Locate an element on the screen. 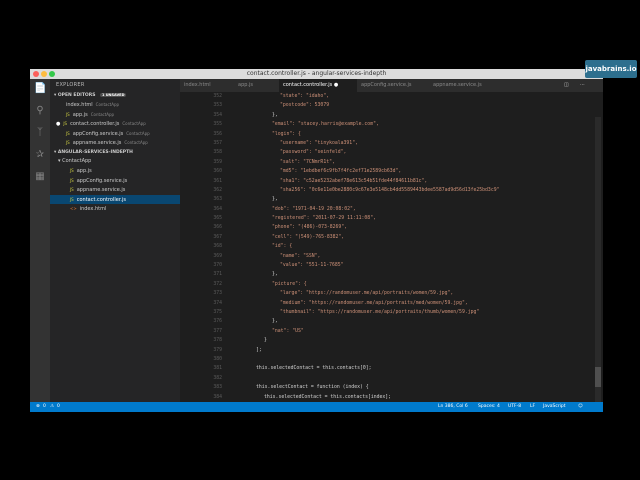 The height and width of the screenshot is (480, 640). feedback-icon: ☺ is located at coordinates (580, 407).